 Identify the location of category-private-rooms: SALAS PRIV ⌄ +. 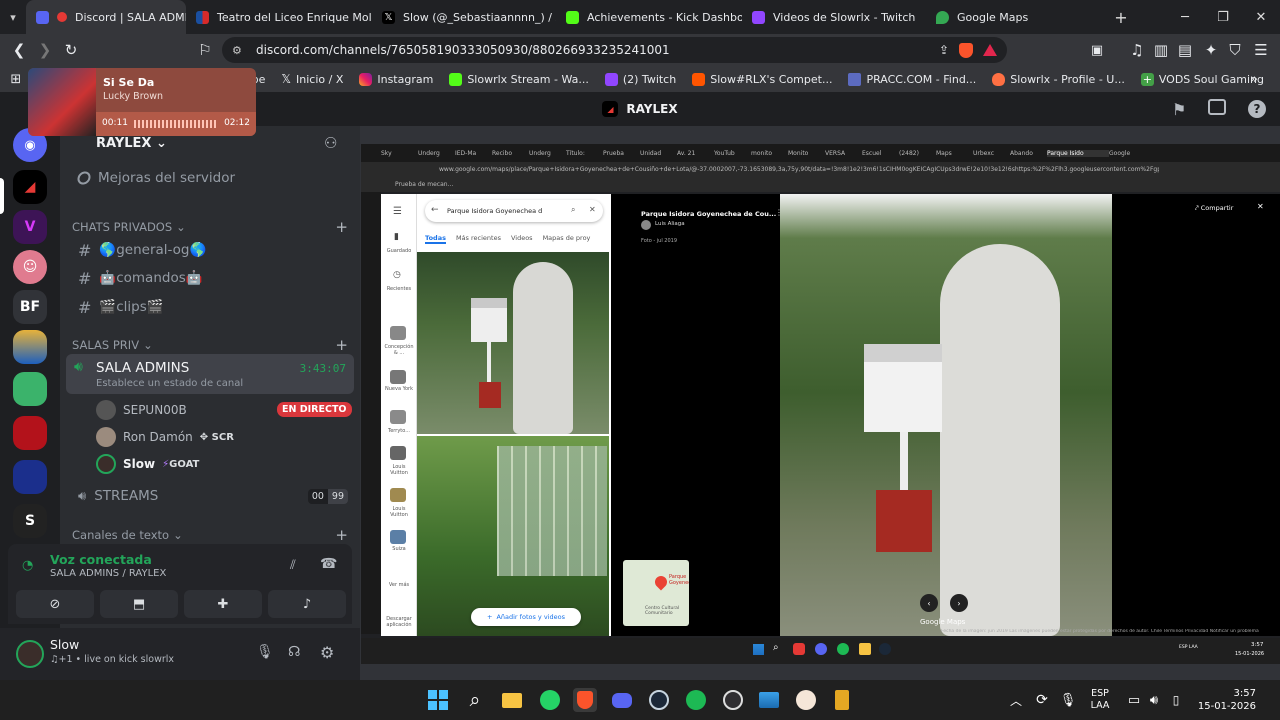
(211, 345).